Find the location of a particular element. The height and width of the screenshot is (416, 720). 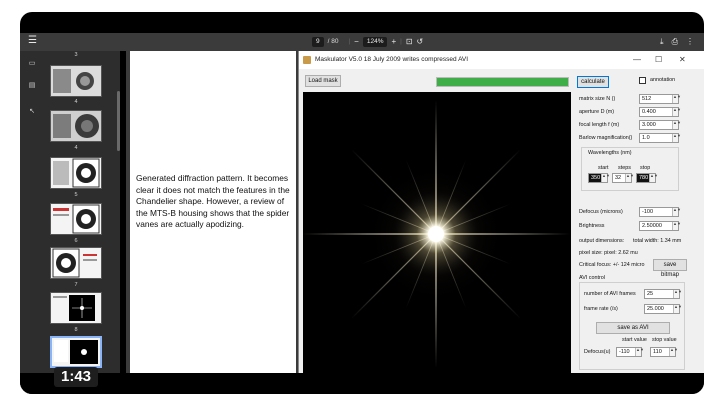

avi-frames-label: number of AVI frames is located at coordinates (610, 294).